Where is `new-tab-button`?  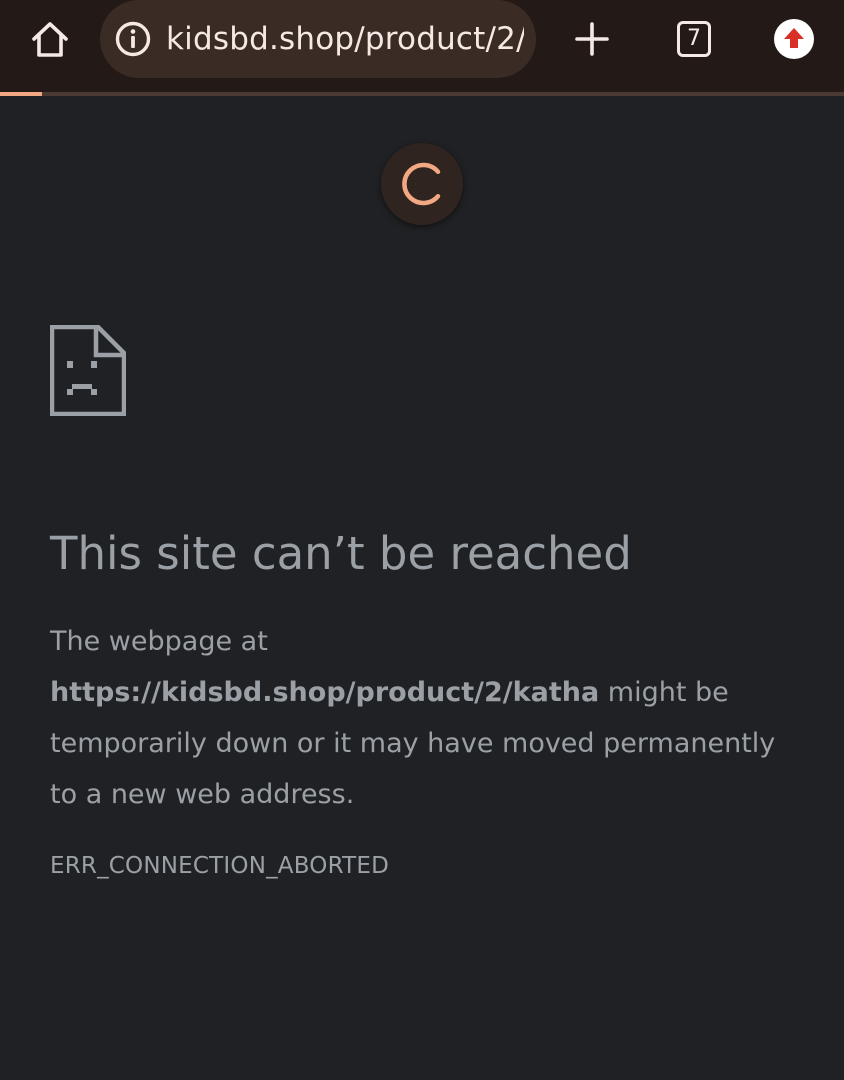
new-tab-button is located at coordinates (592, 39).